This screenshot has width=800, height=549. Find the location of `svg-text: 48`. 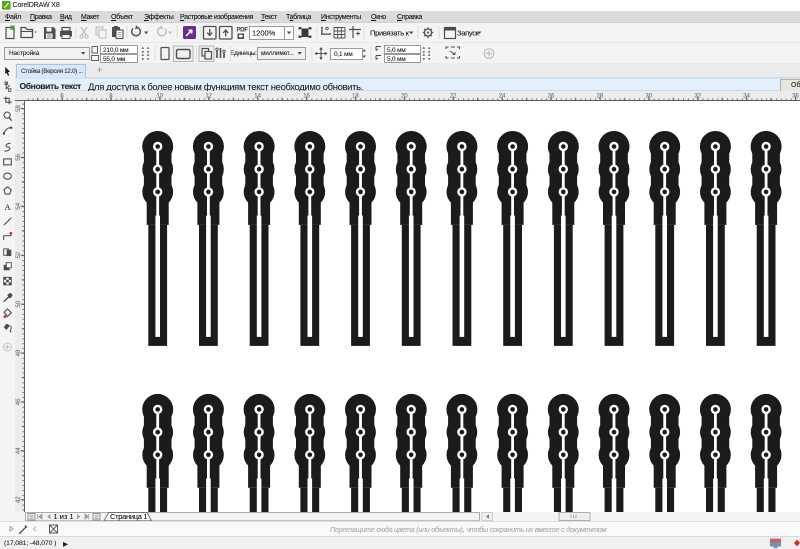

svg-text: 48 is located at coordinates (19, 352).